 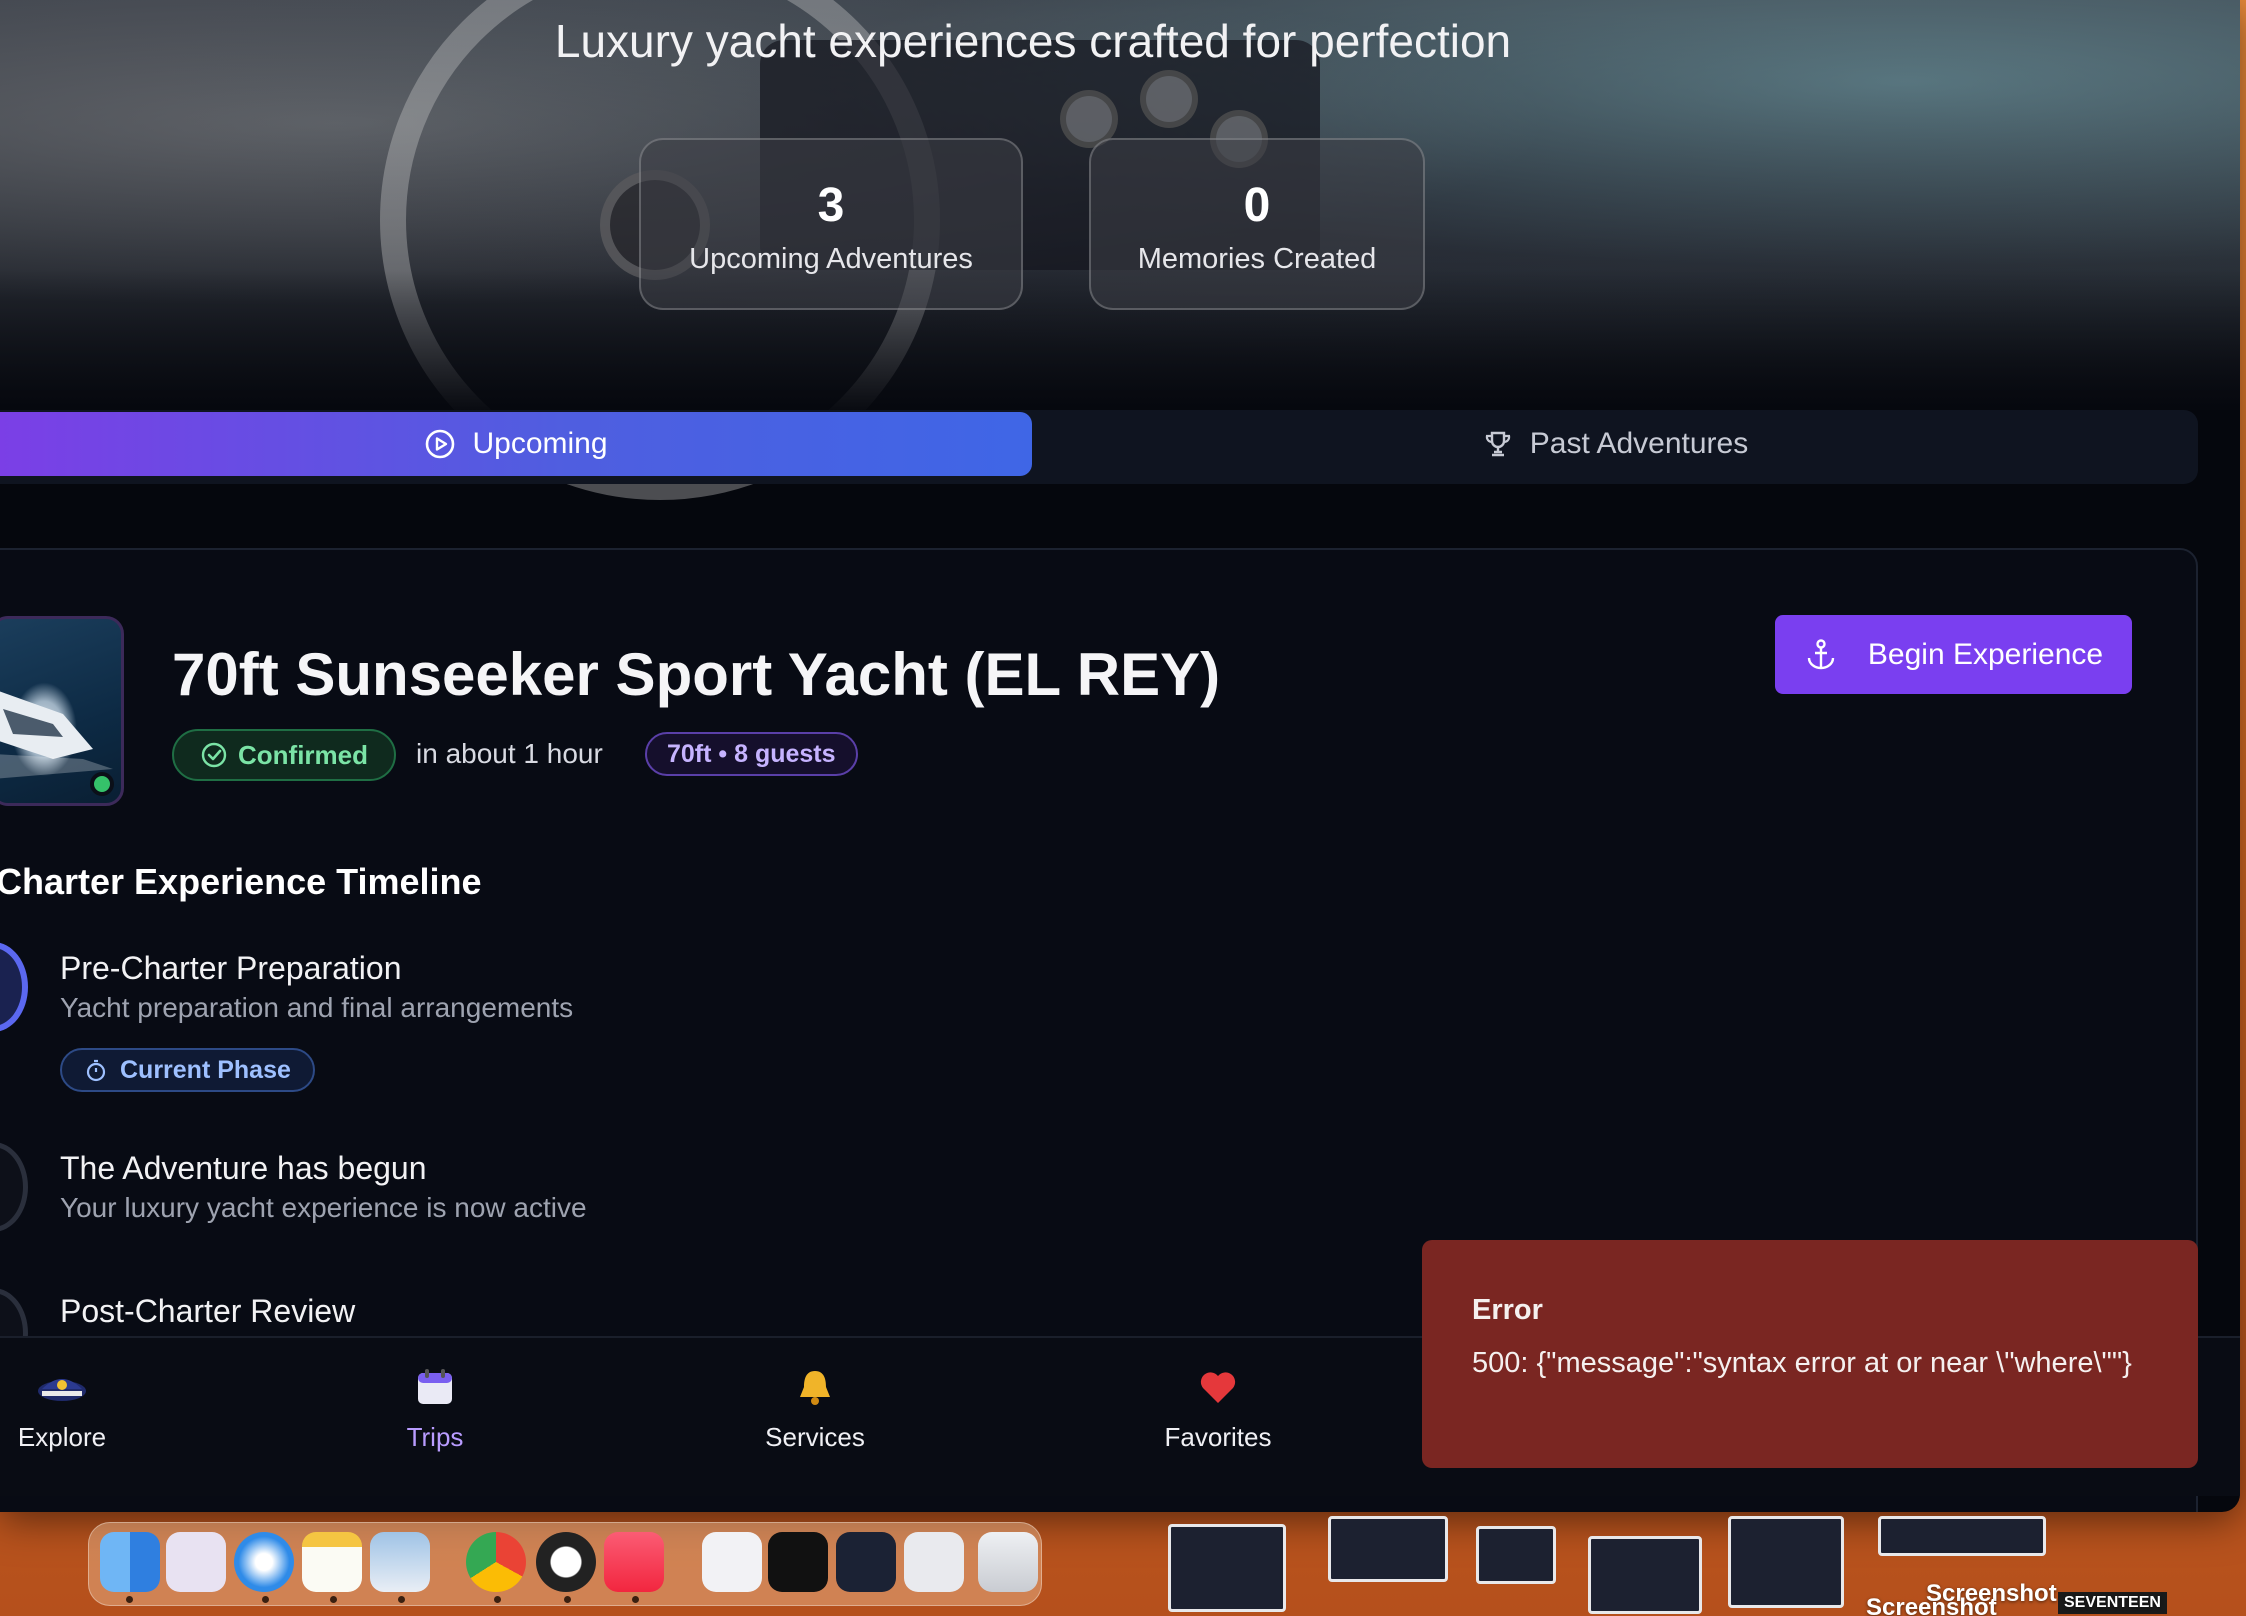 I want to click on nav-explore: Explore, so click(x=81, y=1409).